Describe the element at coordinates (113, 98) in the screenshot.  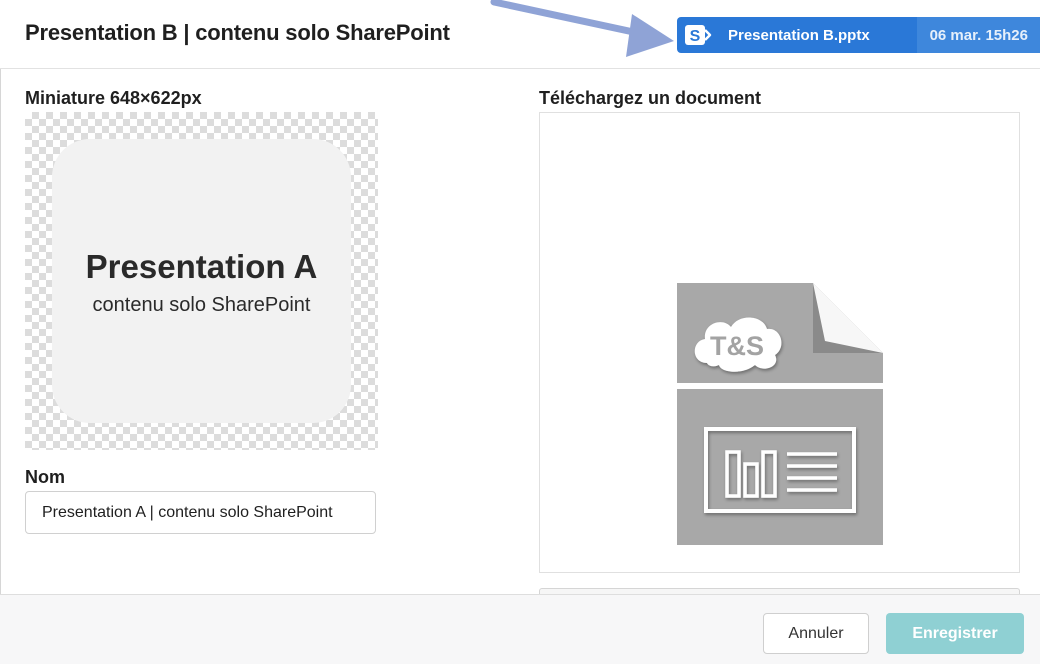
I see `thumbnail-label: Miniature 648×622px` at that location.